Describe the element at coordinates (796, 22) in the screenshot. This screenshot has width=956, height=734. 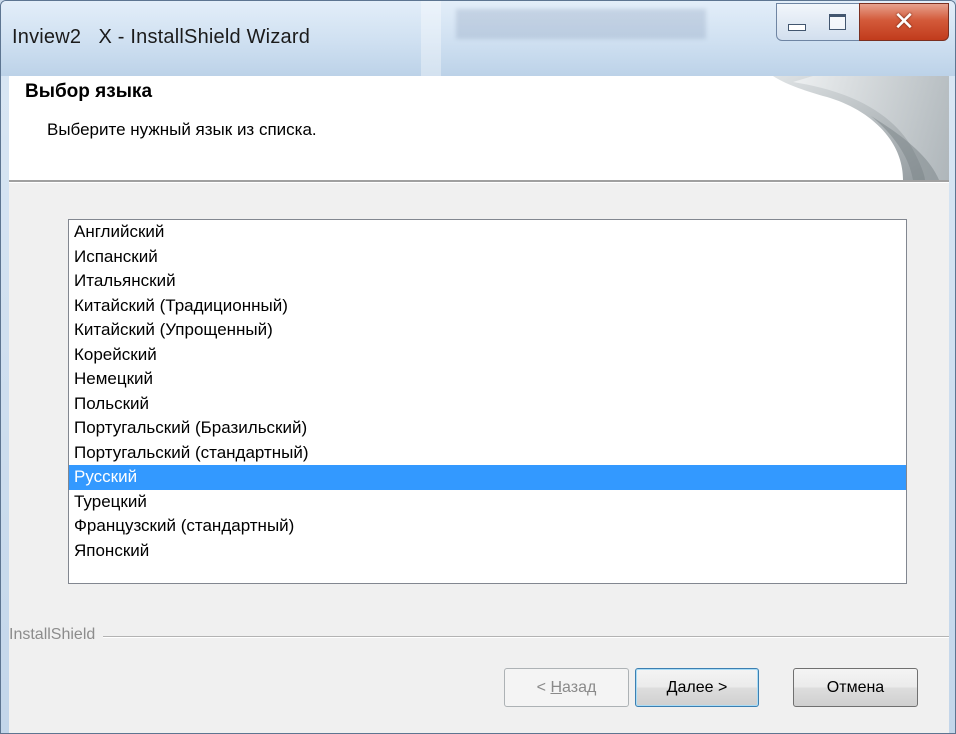
I see `minimize-button` at that location.